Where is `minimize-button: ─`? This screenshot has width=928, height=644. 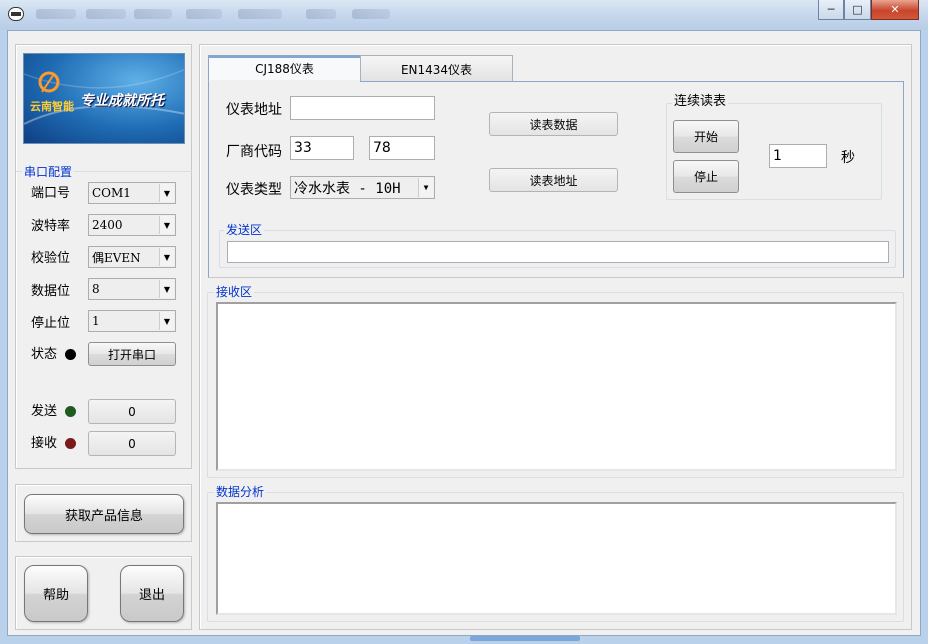
minimize-button: ─ is located at coordinates (831, 10).